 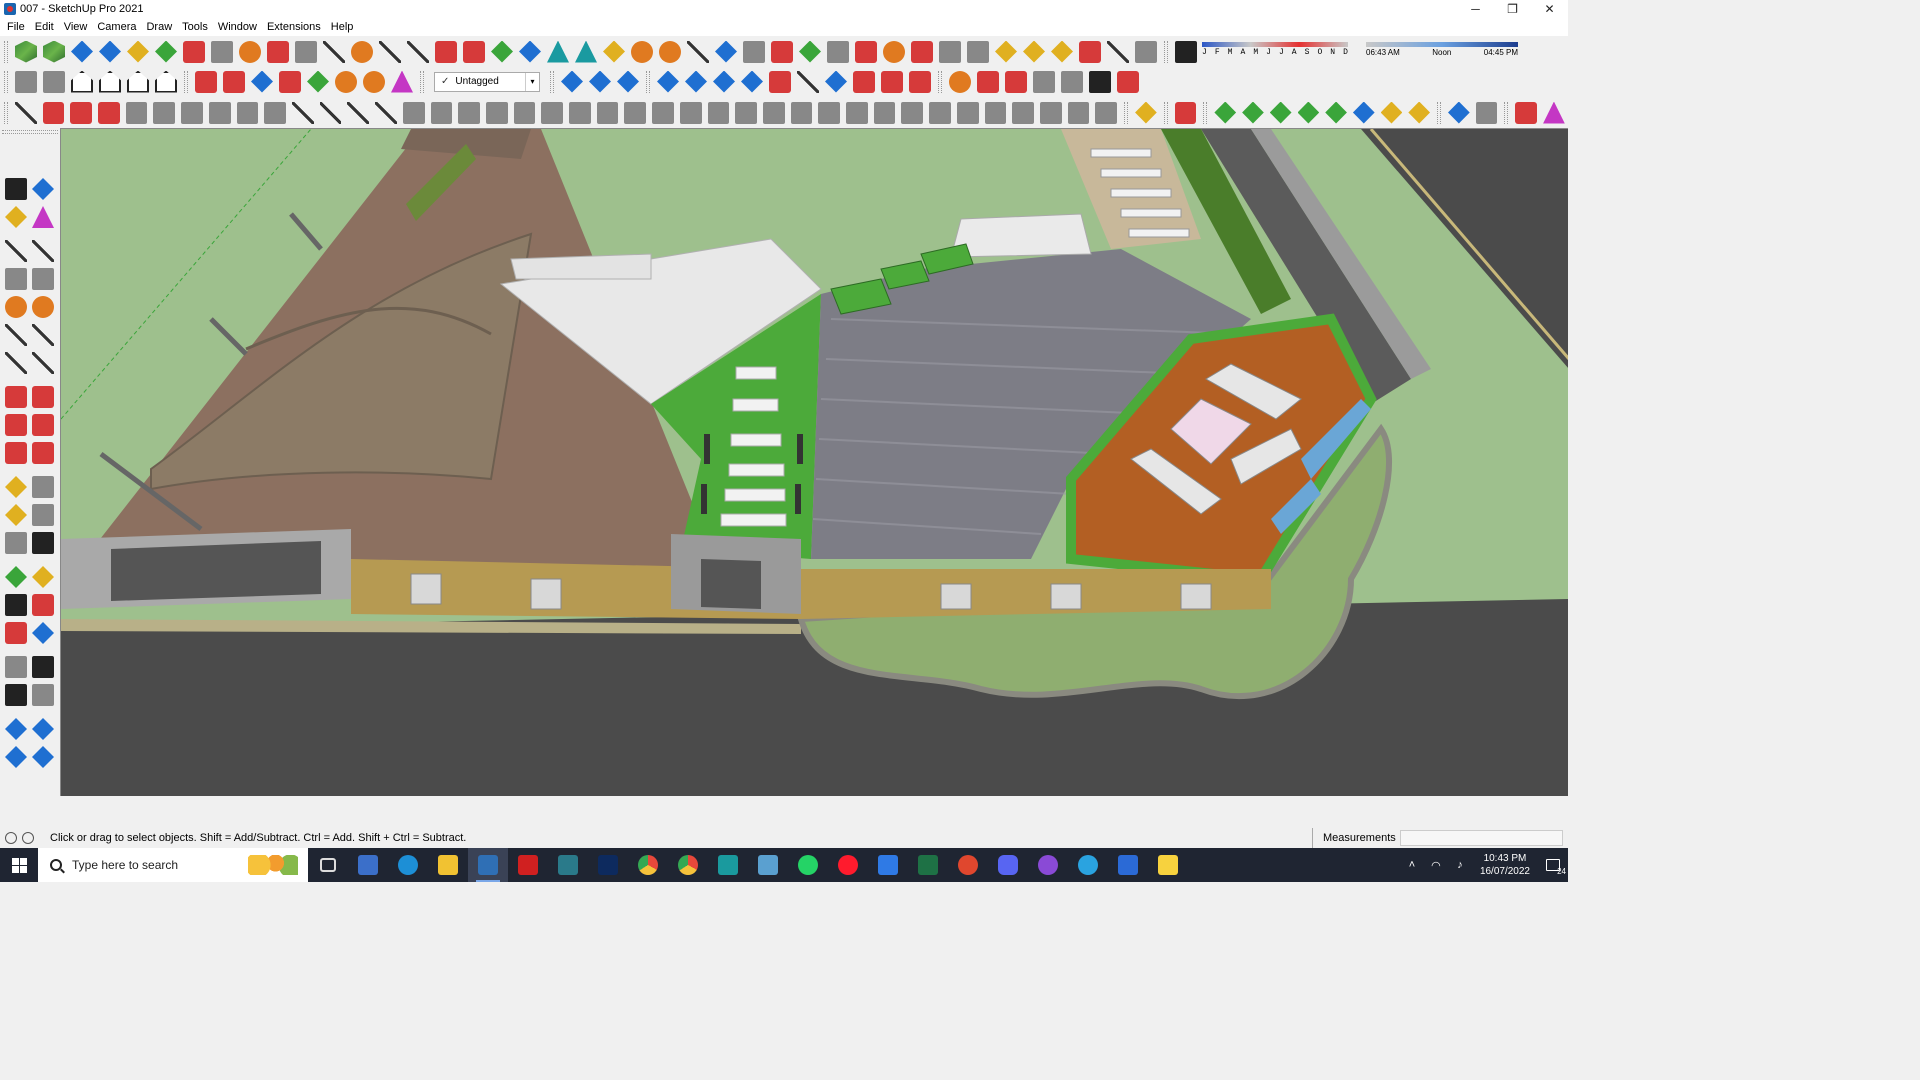 What do you see at coordinates (829, 112) in the screenshot?
I see `louver-icon` at bounding box center [829, 112].